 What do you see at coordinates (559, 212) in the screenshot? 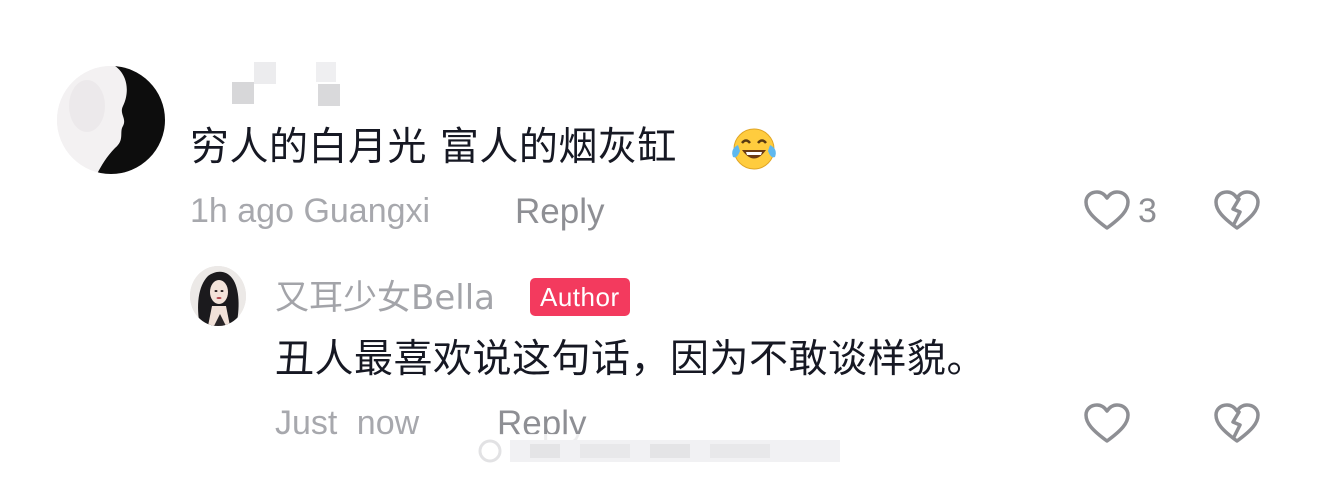
I see `reply-button: Reply` at bounding box center [559, 212].